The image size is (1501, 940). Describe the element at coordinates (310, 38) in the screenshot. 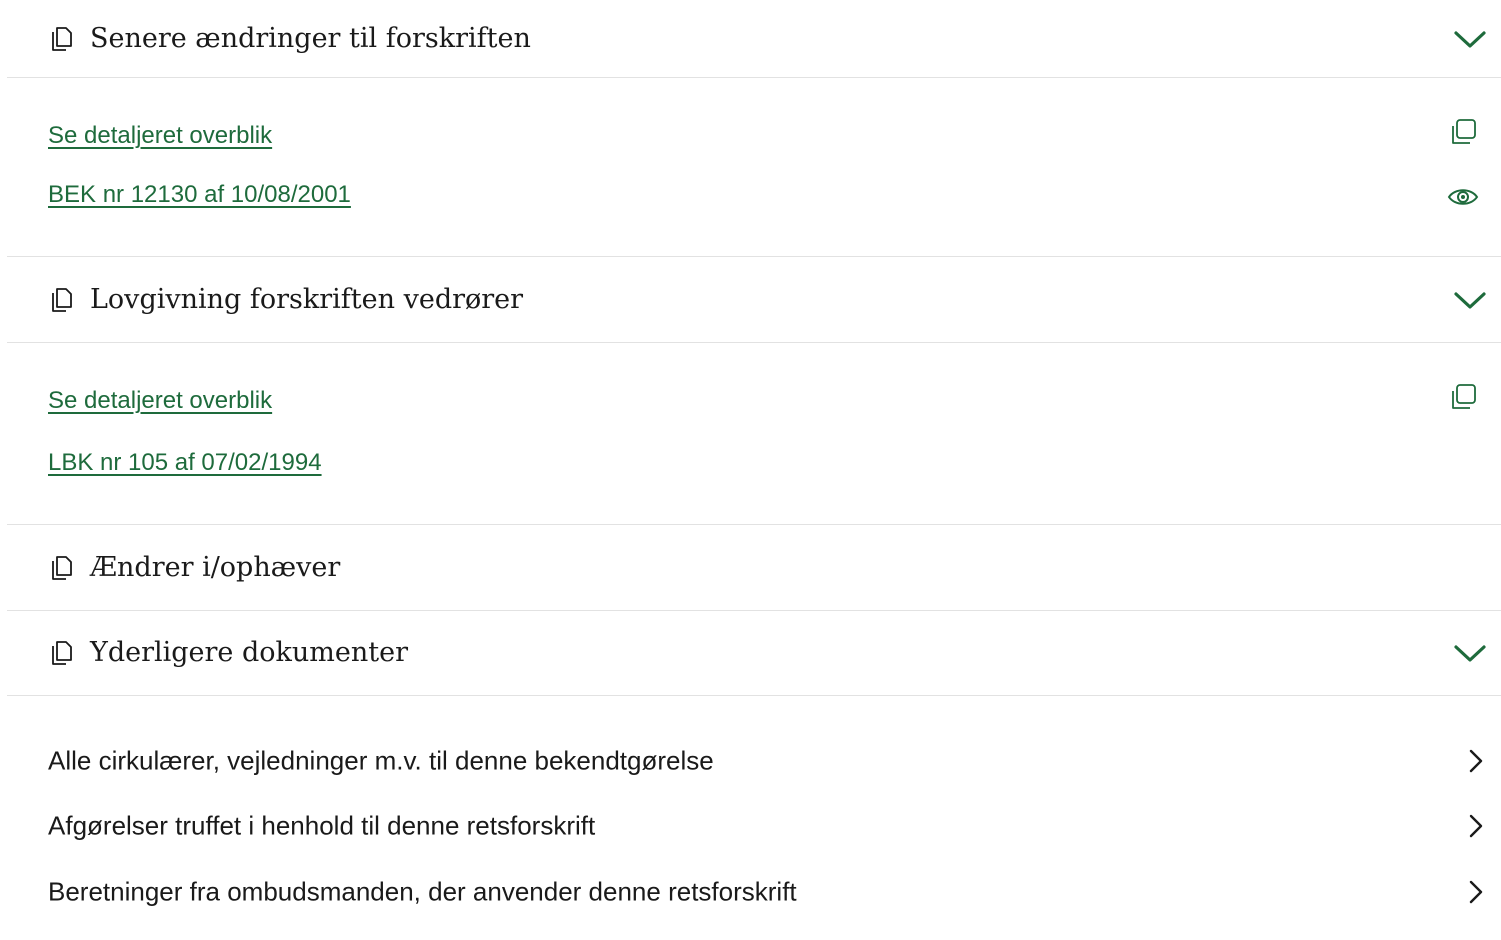

I see `section-title: Senere ændringer til forskriften` at that location.